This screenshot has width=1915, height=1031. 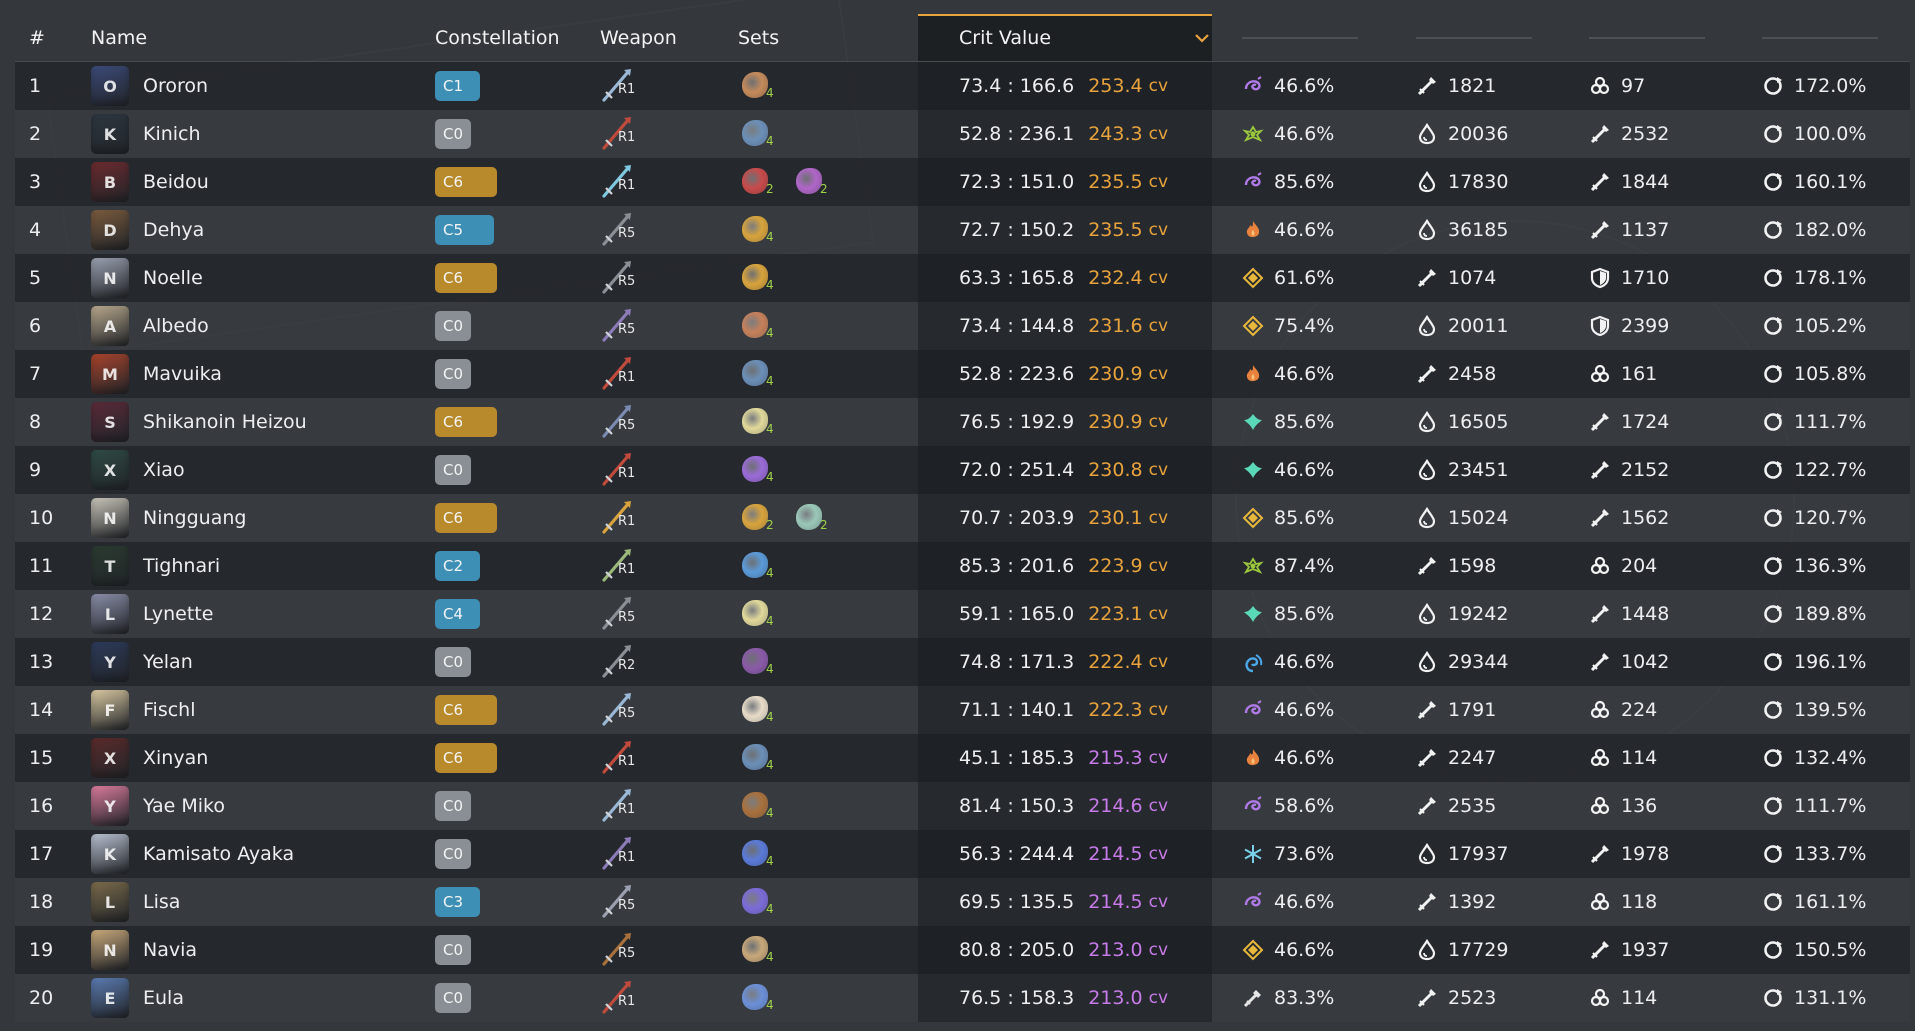 I want to click on character-name-cell: Y Yelan, so click(x=263, y=662).